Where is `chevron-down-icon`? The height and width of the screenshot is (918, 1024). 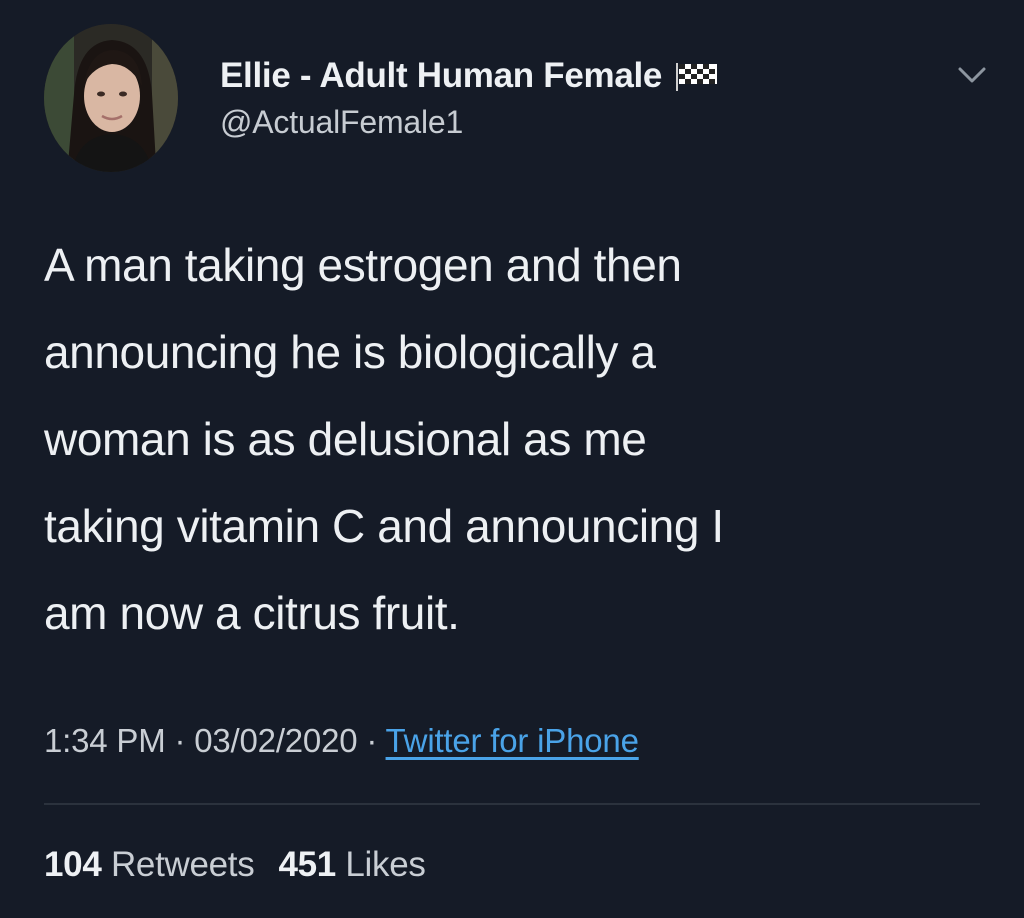
chevron-down-icon is located at coordinates (972, 75).